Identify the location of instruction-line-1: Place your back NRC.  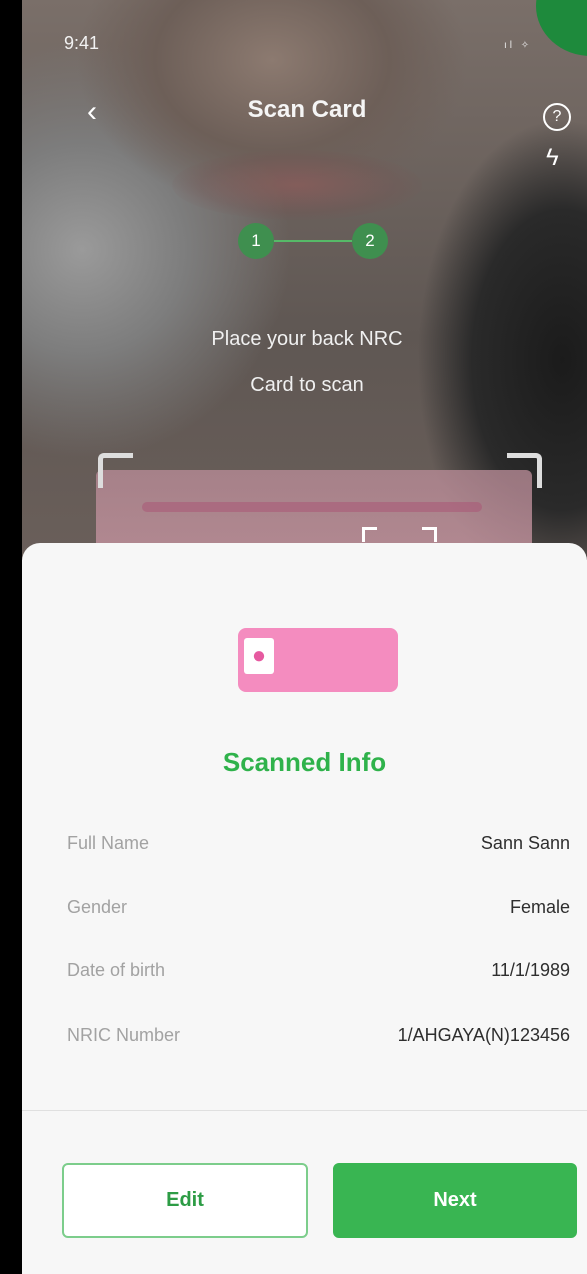
(307, 339).